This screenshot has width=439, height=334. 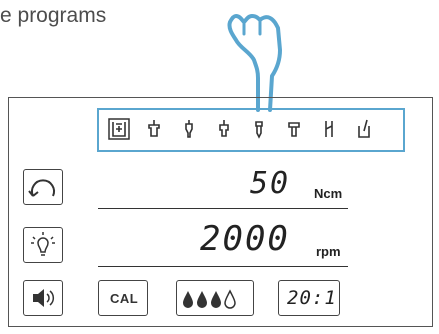 I want to click on torque-unit: Ncm, so click(x=328, y=193).